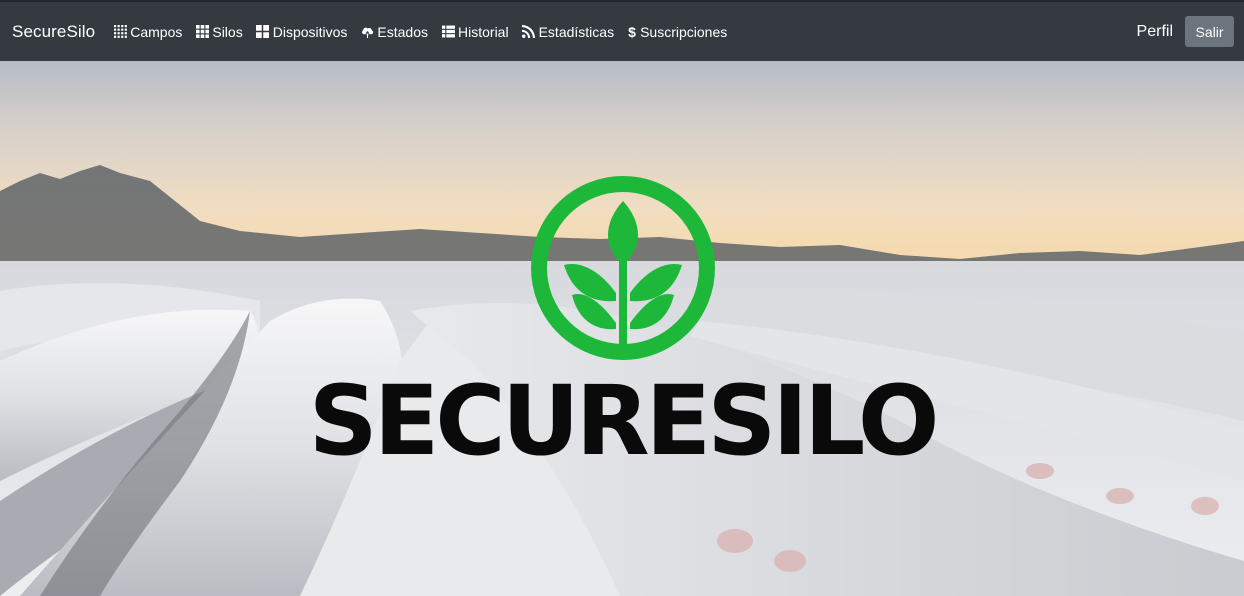  Describe the element at coordinates (624, 421) in the screenshot. I see `logo-wordmark: SECURESILO` at that location.